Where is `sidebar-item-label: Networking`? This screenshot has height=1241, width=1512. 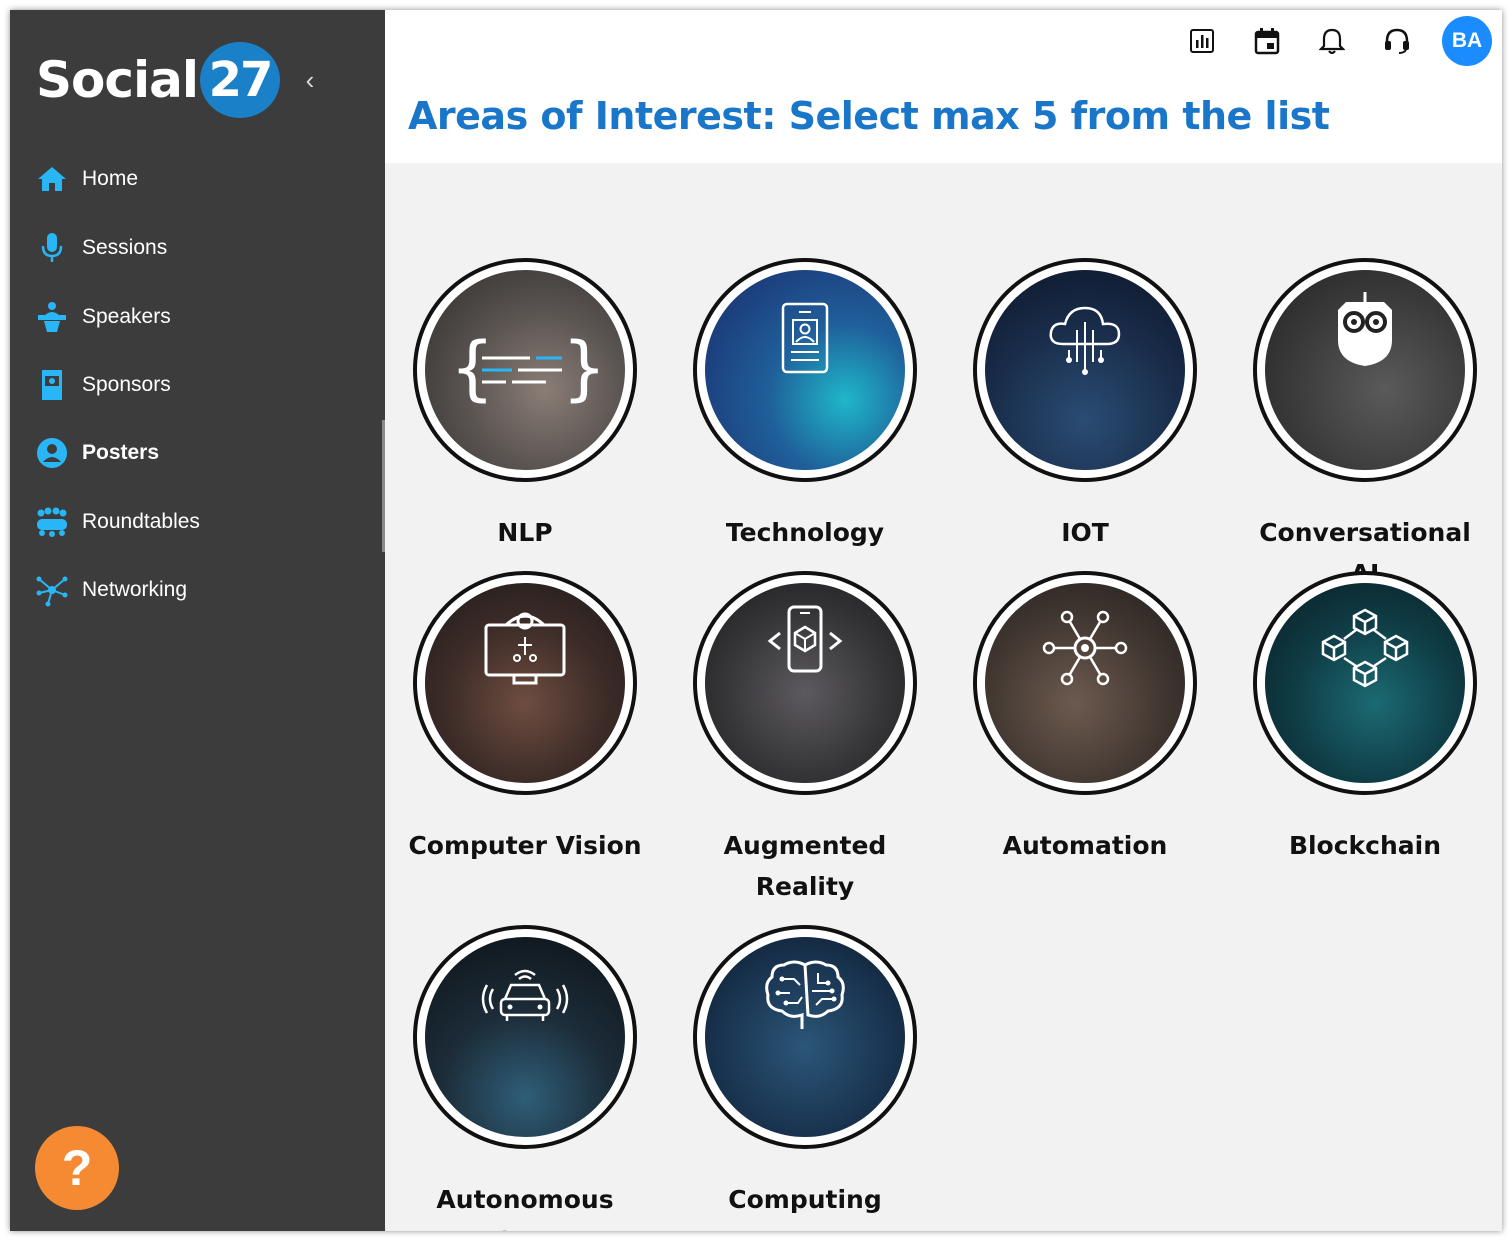 sidebar-item-label: Networking is located at coordinates (135, 589).